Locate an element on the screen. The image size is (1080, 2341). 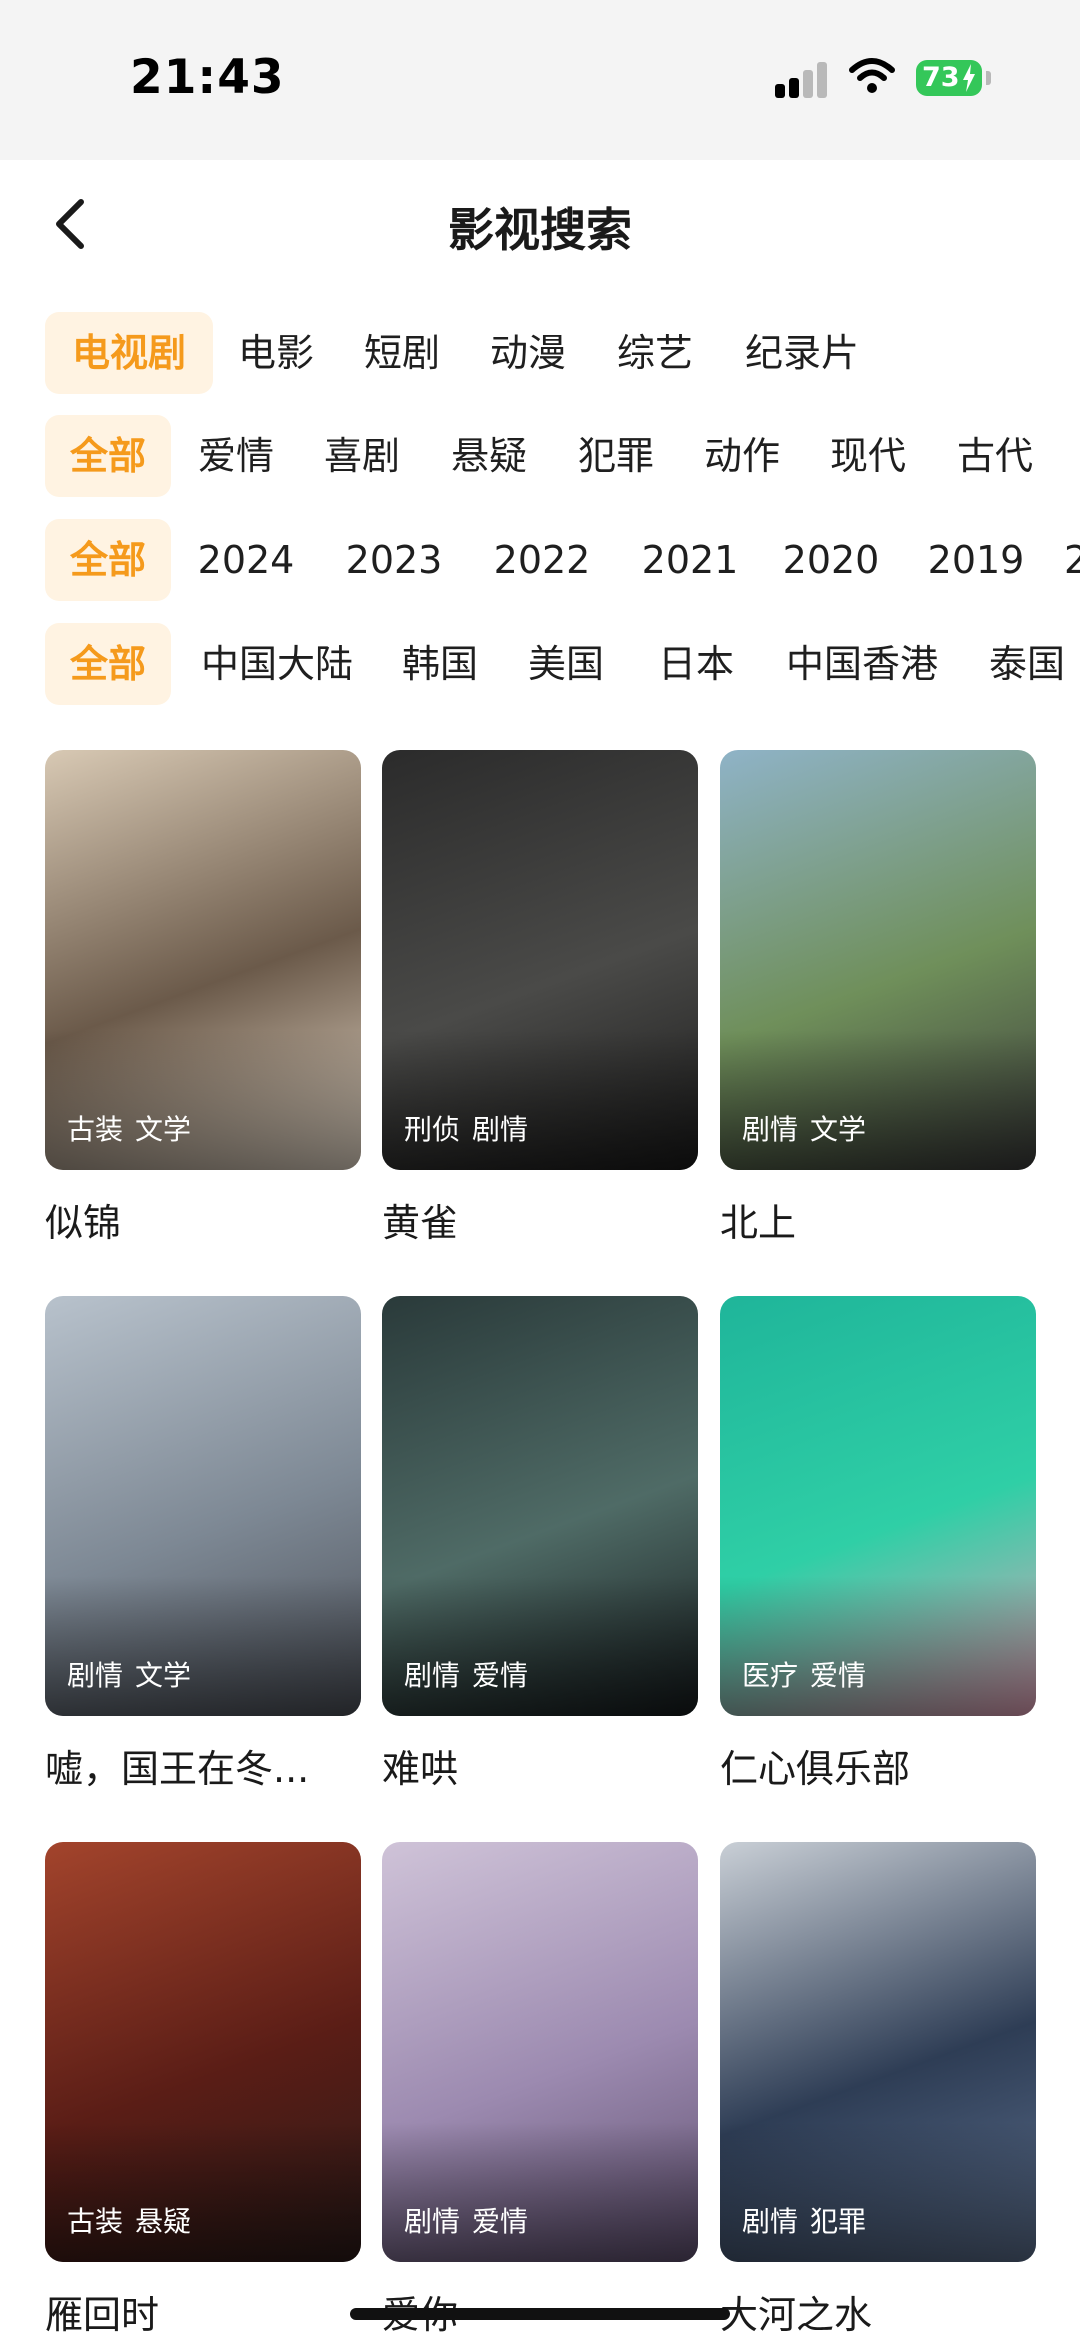
filter-genre-action: 动作 is located at coordinates (742, 456).